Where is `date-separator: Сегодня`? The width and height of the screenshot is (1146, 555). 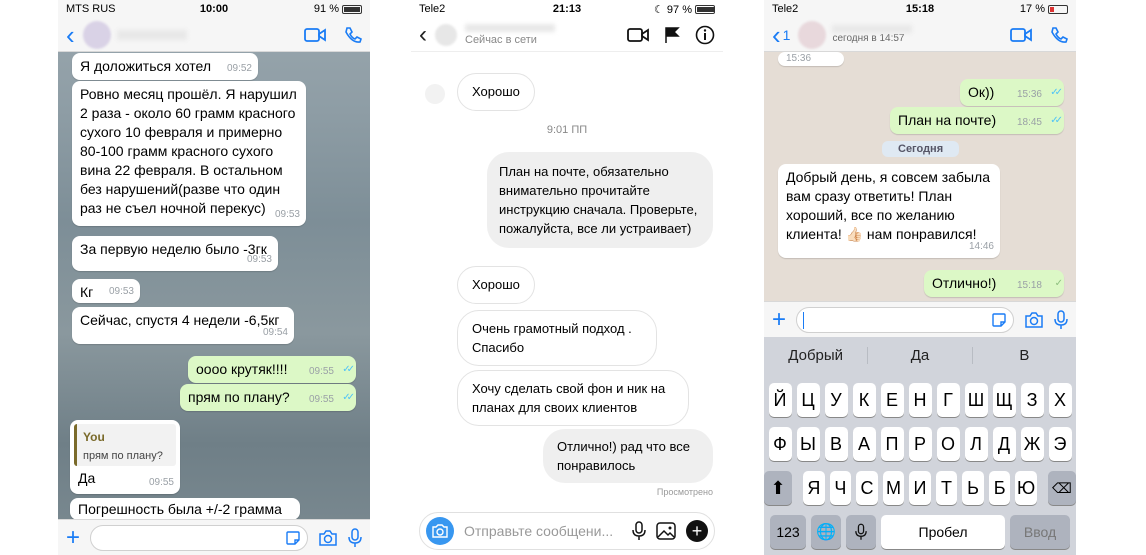 date-separator: Сегодня is located at coordinates (921, 149).